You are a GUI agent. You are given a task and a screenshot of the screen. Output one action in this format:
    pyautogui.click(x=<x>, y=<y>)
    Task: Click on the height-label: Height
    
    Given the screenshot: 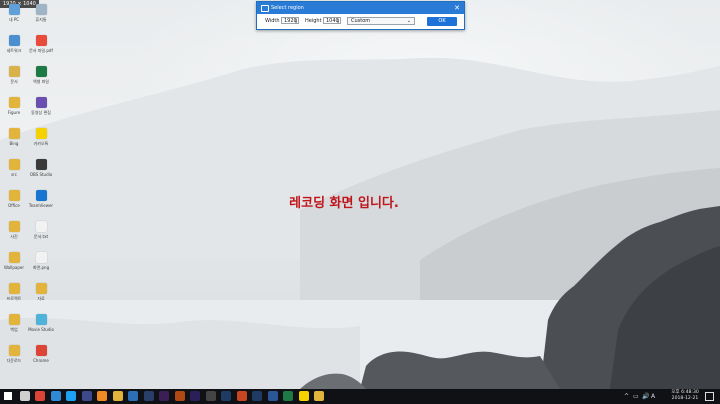 What is the action you would take?
    pyautogui.click(x=313, y=21)
    